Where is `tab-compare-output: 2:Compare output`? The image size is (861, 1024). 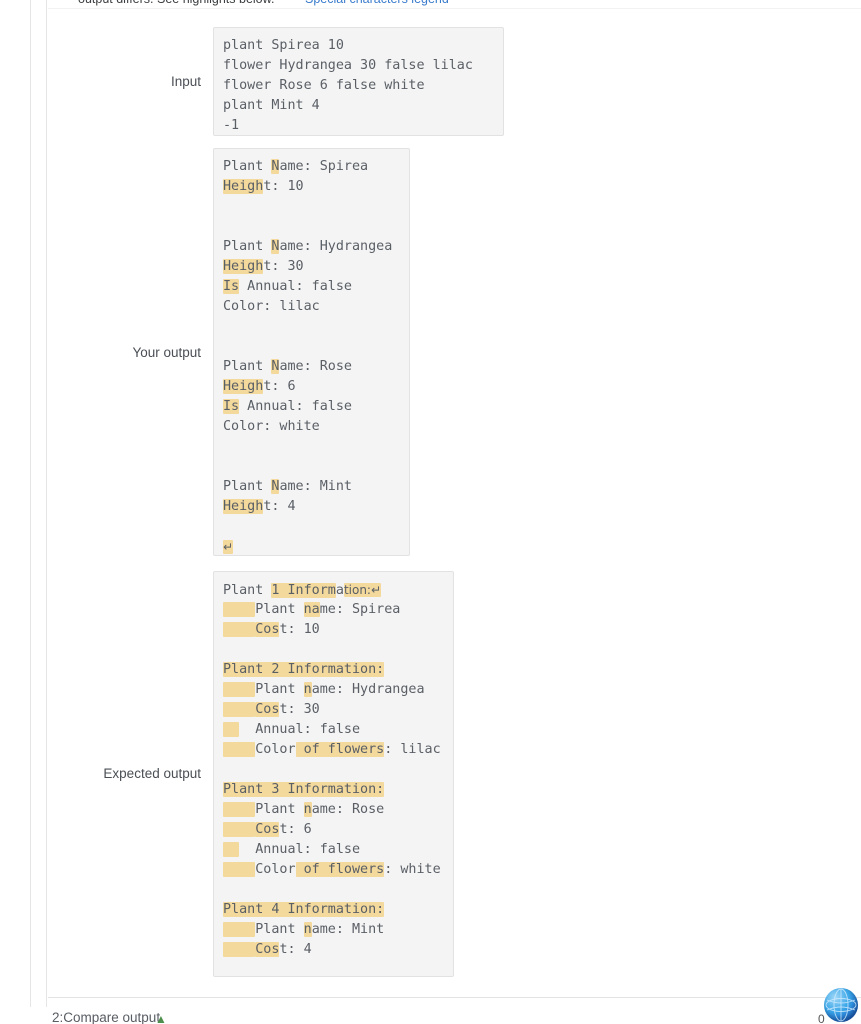
tab-compare-output: 2:Compare output is located at coordinates (106, 1017).